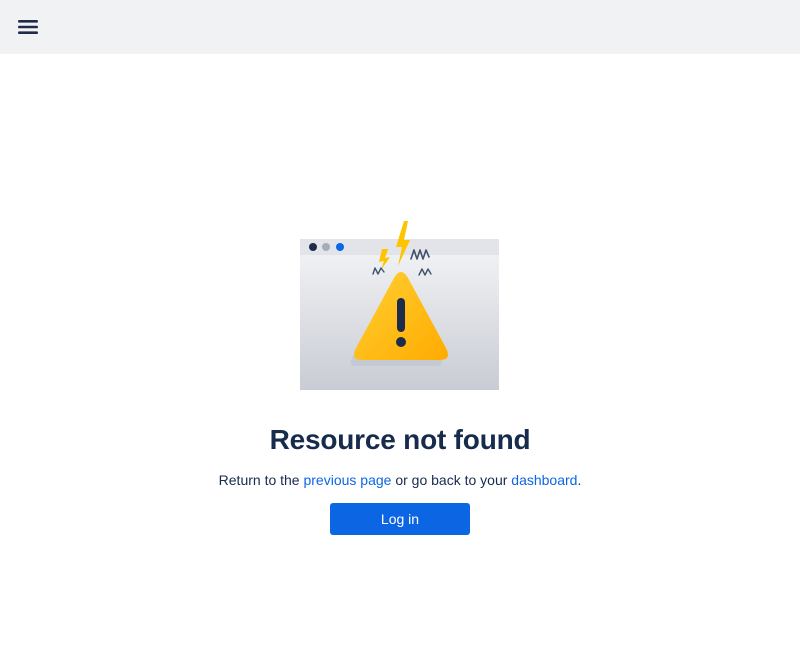 The image size is (800, 663). I want to click on previous-page-link: previous page, so click(347, 480).